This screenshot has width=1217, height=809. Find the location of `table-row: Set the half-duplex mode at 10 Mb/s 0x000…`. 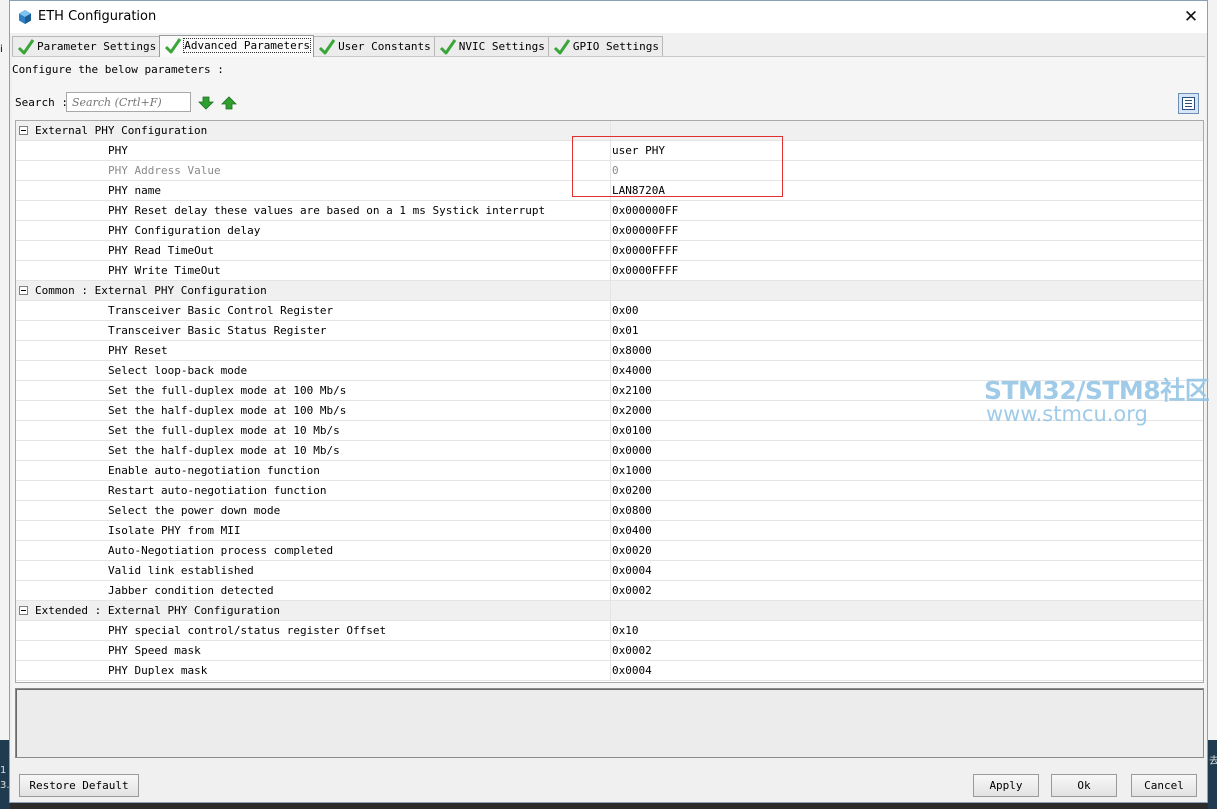

table-row: Set the half-duplex mode at 10 Mb/s 0x000… is located at coordinates (609, 451).